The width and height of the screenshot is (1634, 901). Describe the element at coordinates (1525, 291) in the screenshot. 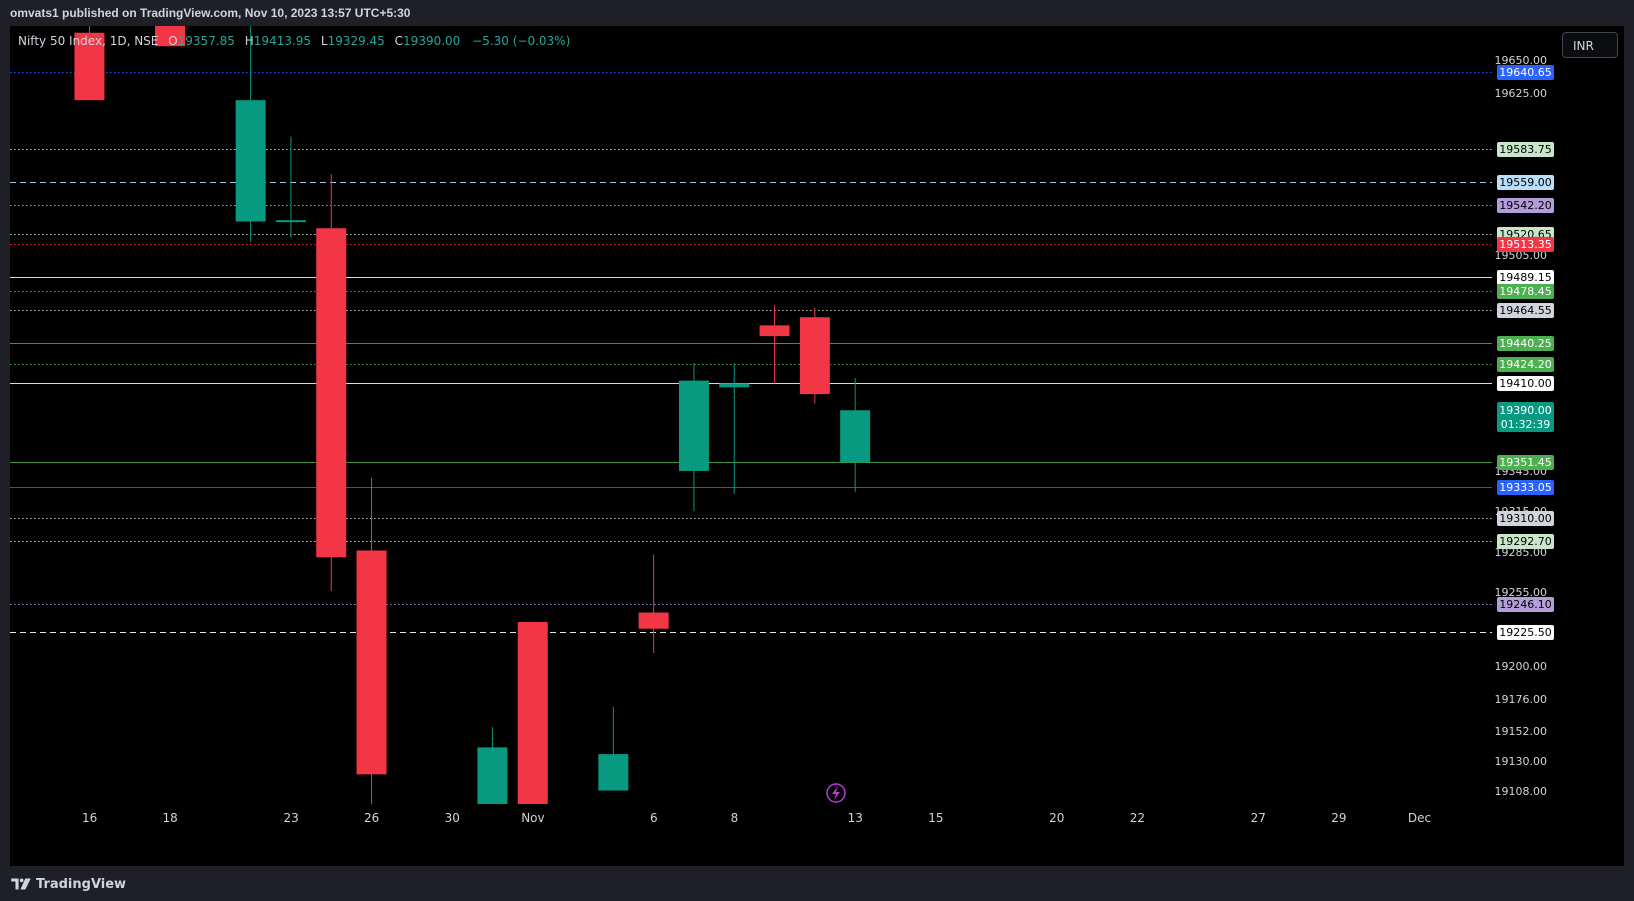

I see `level-price-label: 19478.45` at that location.